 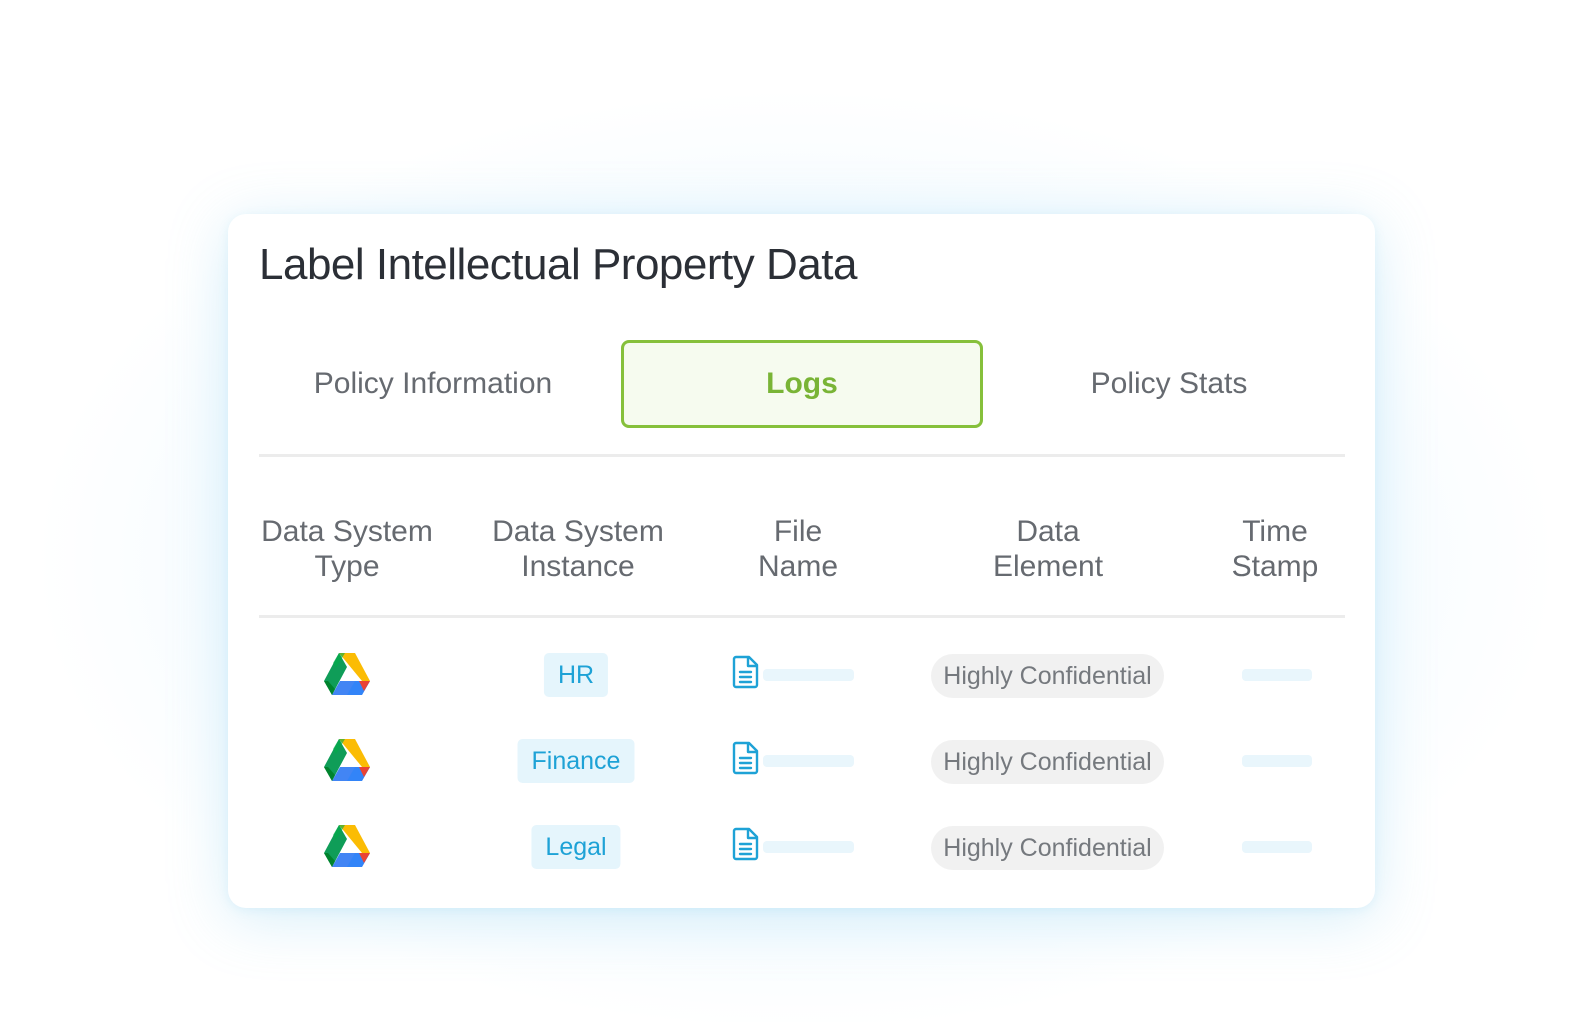 What do you see at coordinates (433, 384) in the screenshot?
I see `tab-policy-information: Policy Information` at bounding box center [433, 384].